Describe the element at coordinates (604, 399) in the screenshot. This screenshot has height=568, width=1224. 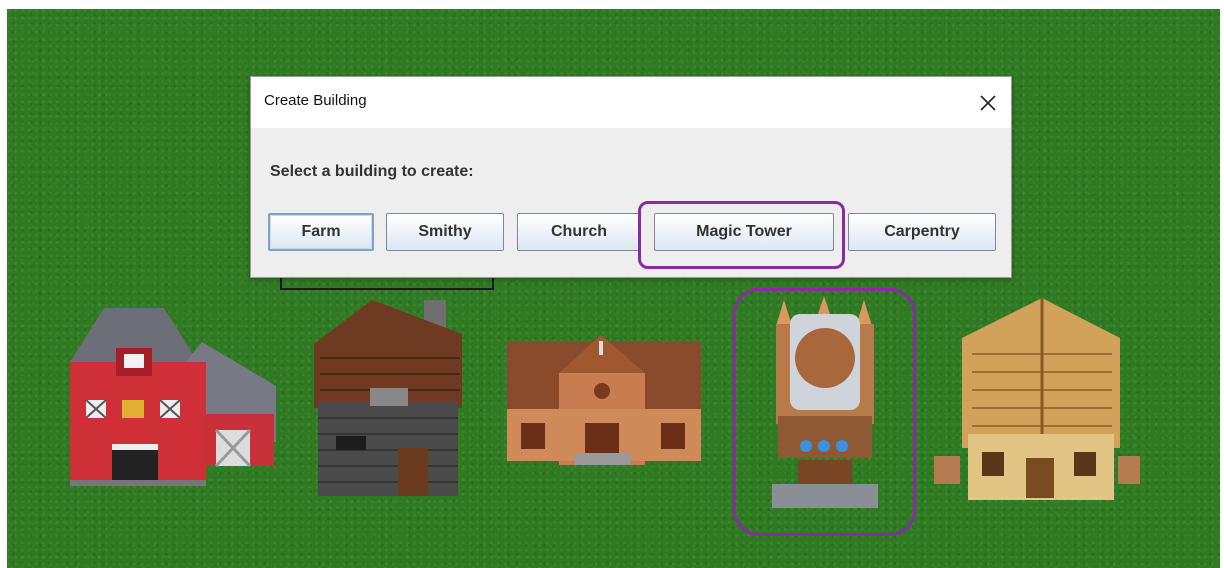
I see `church-icon` at that location.